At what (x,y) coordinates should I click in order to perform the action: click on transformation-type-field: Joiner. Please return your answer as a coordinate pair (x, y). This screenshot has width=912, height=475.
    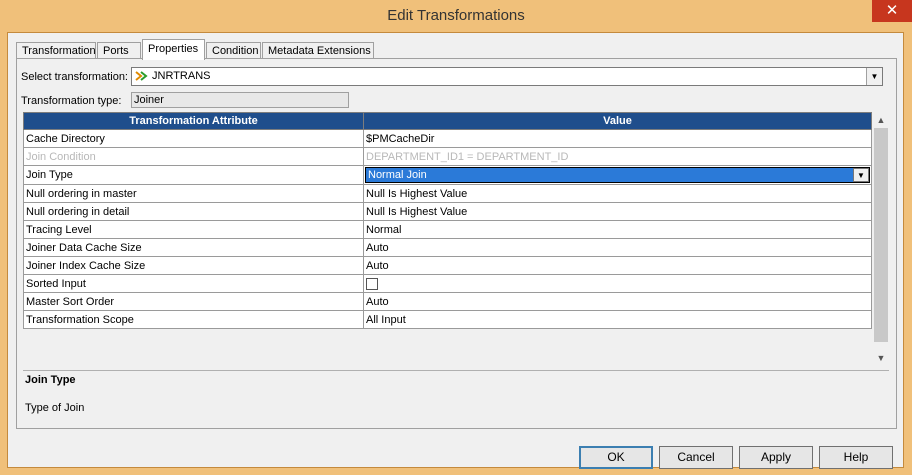
    Looking at the image, I should click on (240, 100).